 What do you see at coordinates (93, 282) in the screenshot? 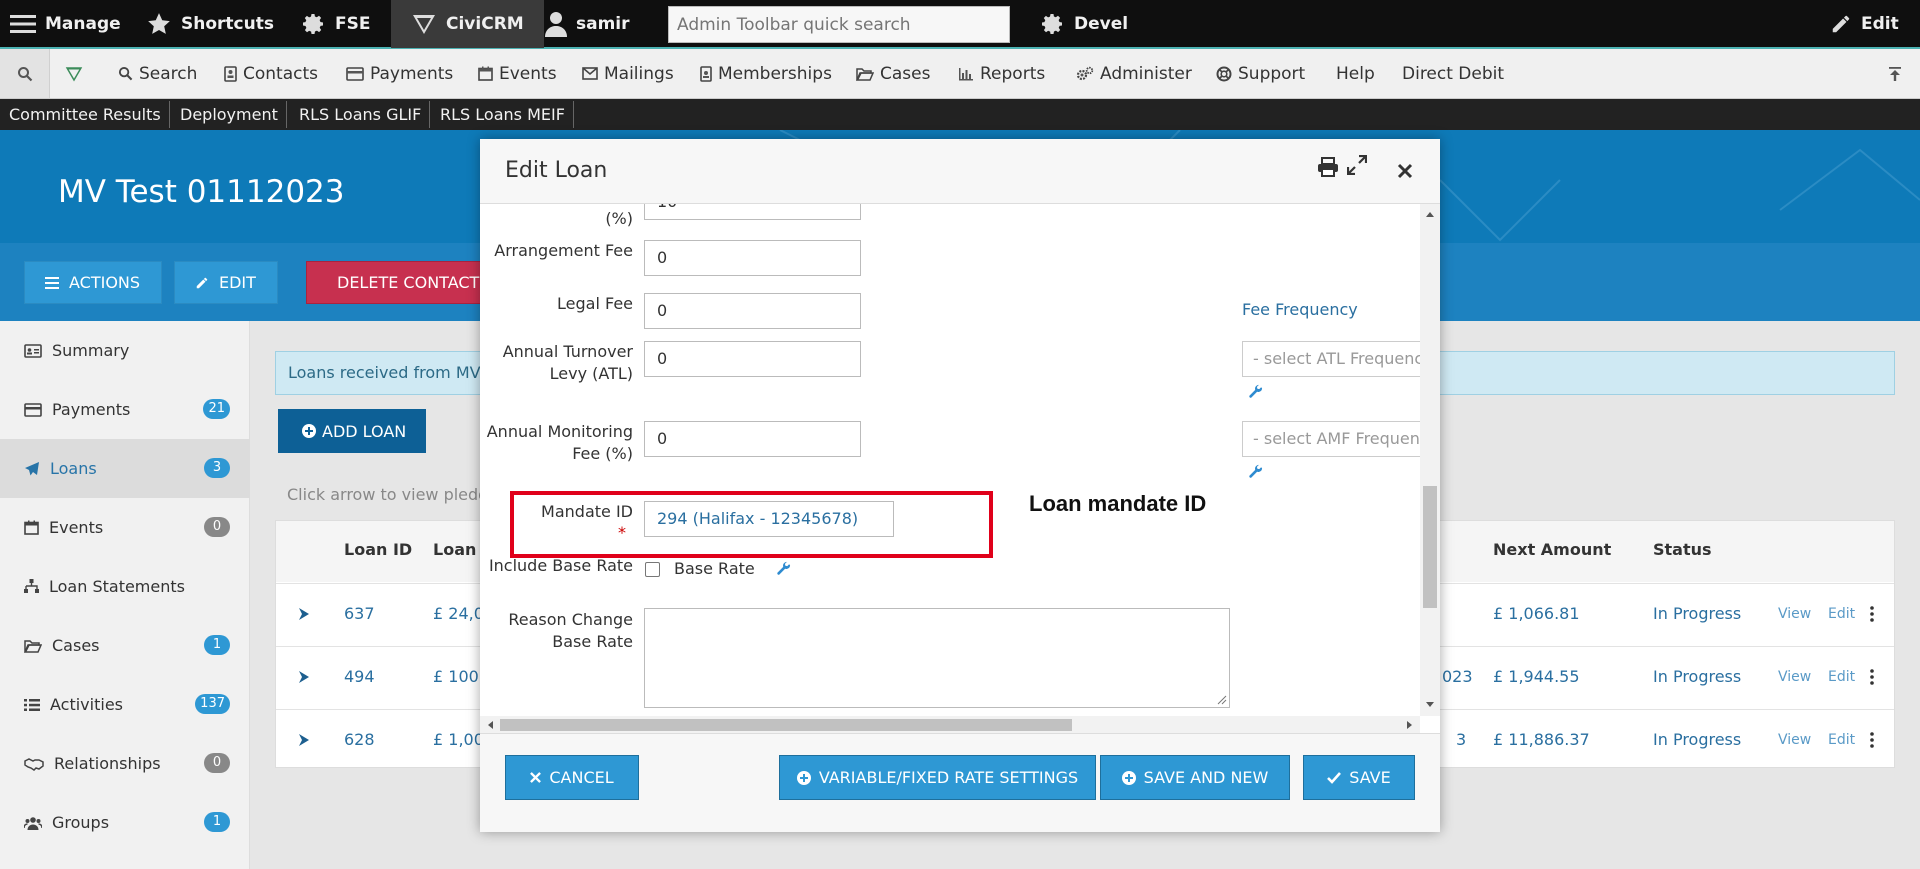
I see `actions-button: ACTIONS` at bounding box center [93, 282].